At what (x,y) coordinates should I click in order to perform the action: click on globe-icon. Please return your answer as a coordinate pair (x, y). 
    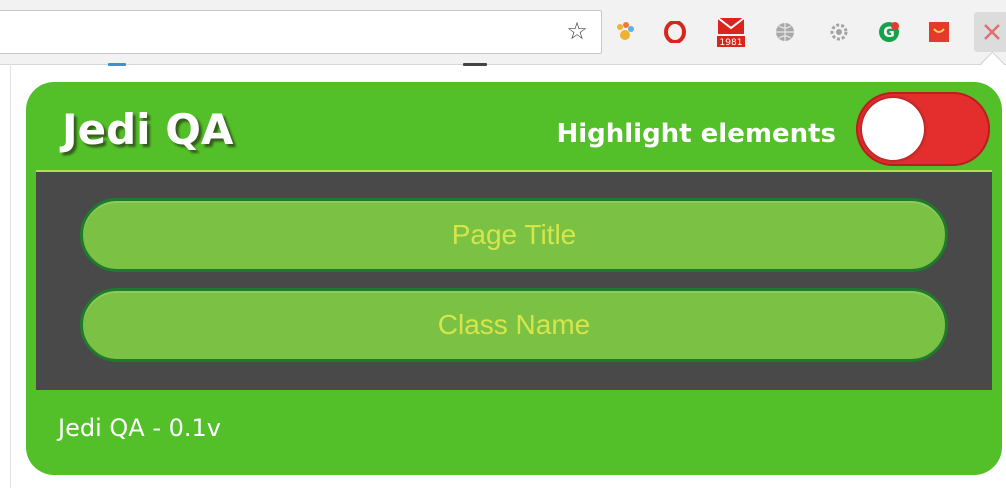
    Looking at the image, I should click on (785, 32).